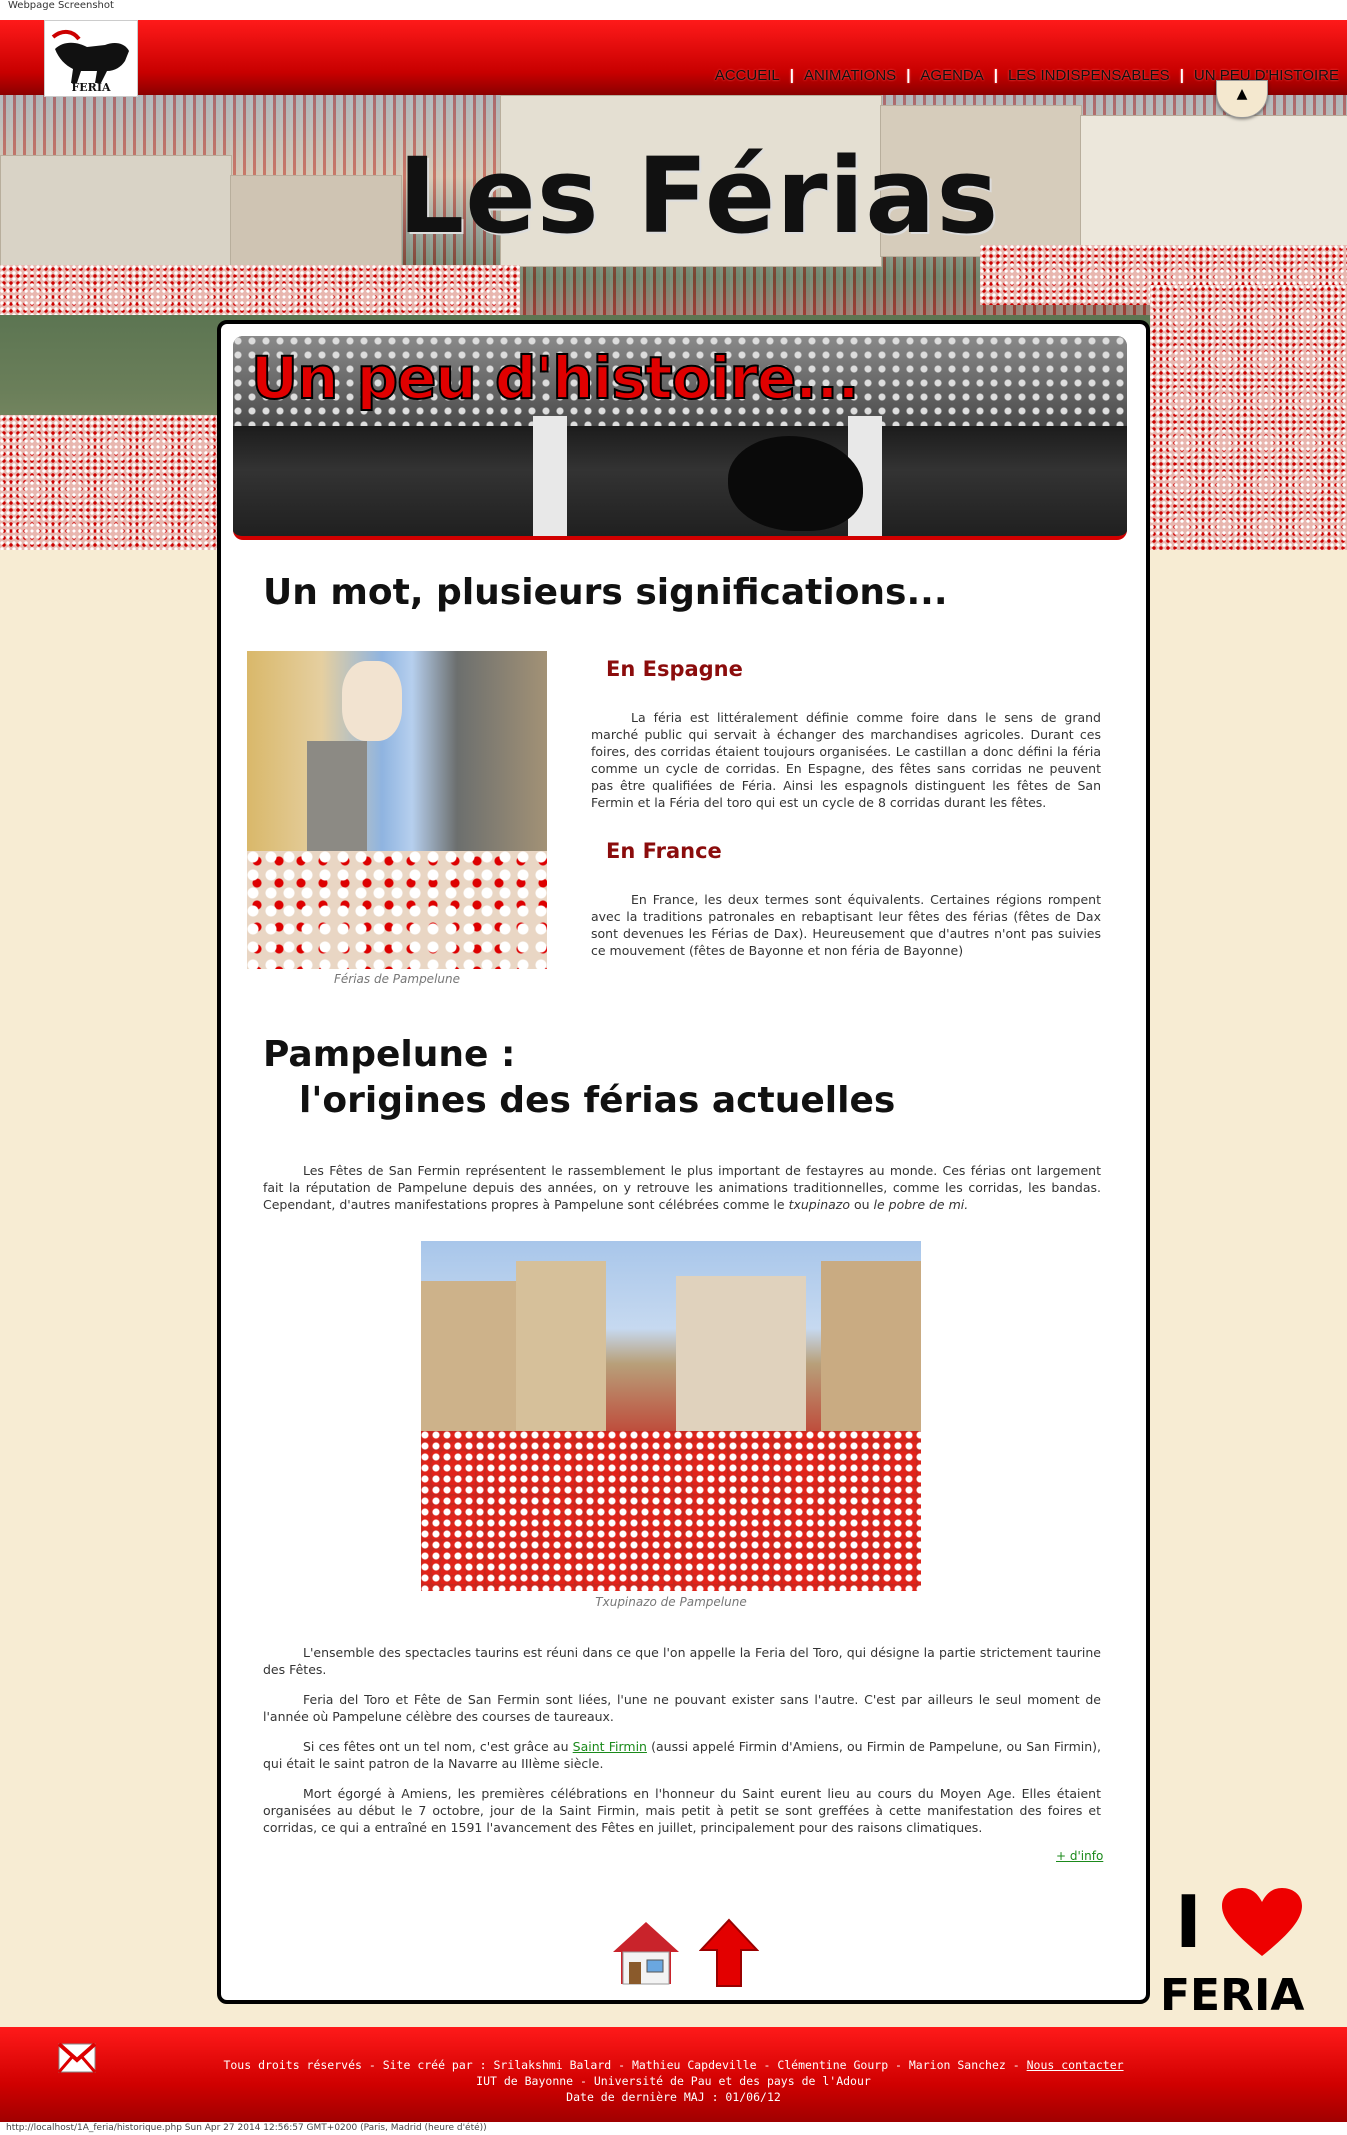  What do you see at coordinates (1075, 2065) in the screenshot?
I see `contact-link: Nous contacter` at bounding box center [1075, 2065].